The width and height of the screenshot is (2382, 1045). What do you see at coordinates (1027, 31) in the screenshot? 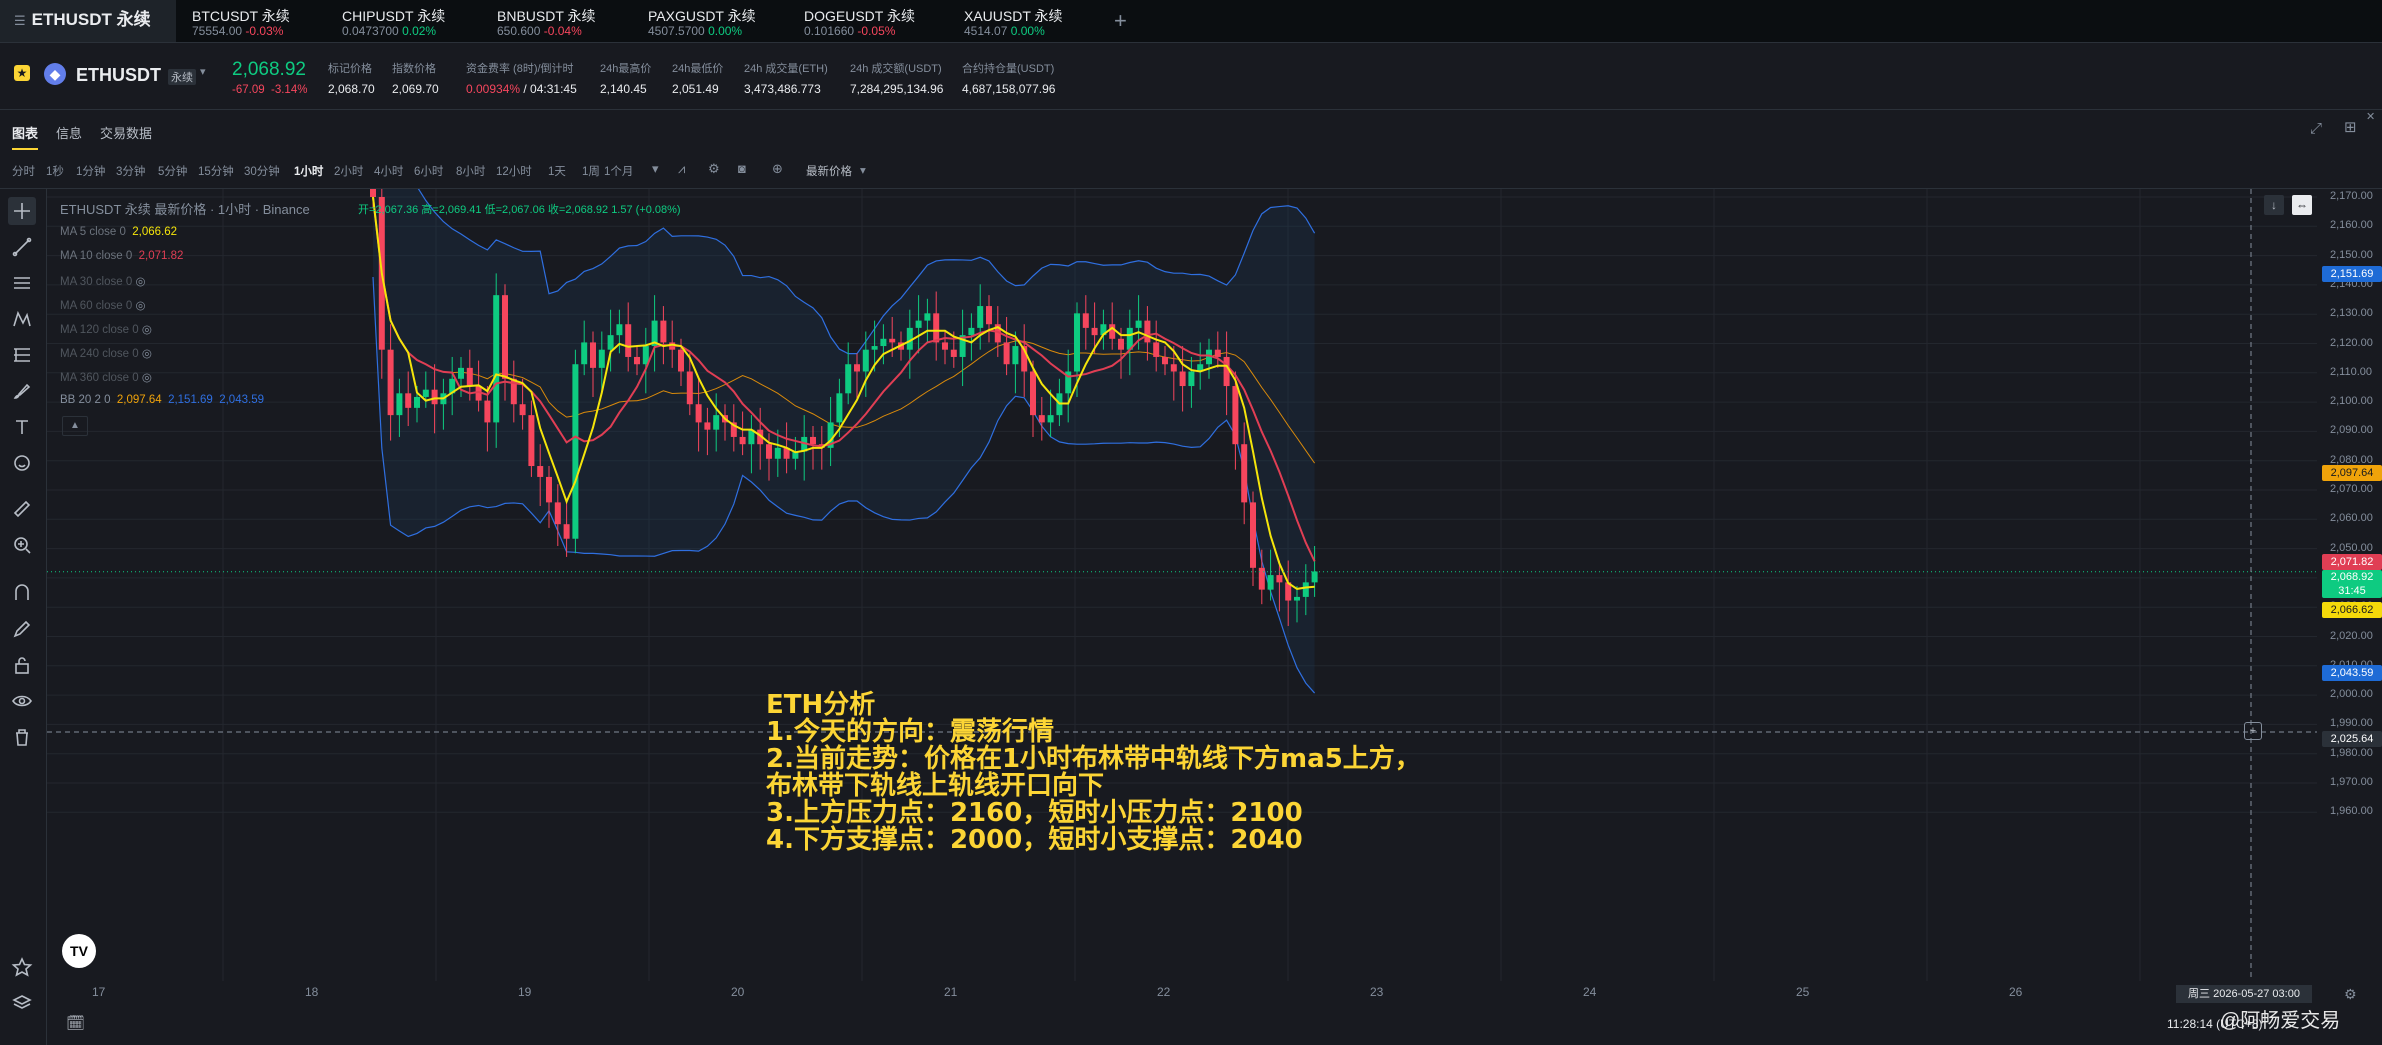
I see `tab-change: 0.00%` at bounding box center [1027, 31].